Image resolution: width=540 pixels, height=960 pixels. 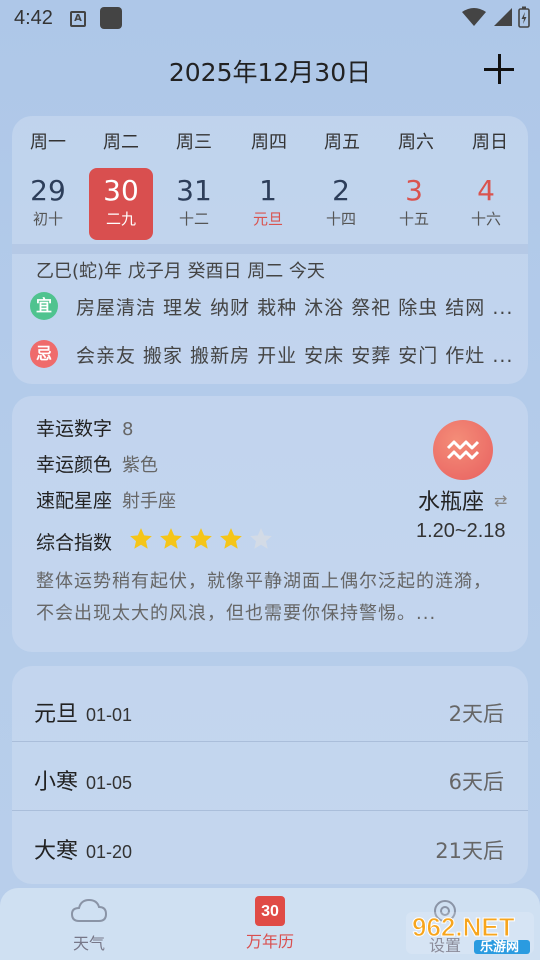 I want to click on holiday-date: 01-05, so click(x=109, y=783).